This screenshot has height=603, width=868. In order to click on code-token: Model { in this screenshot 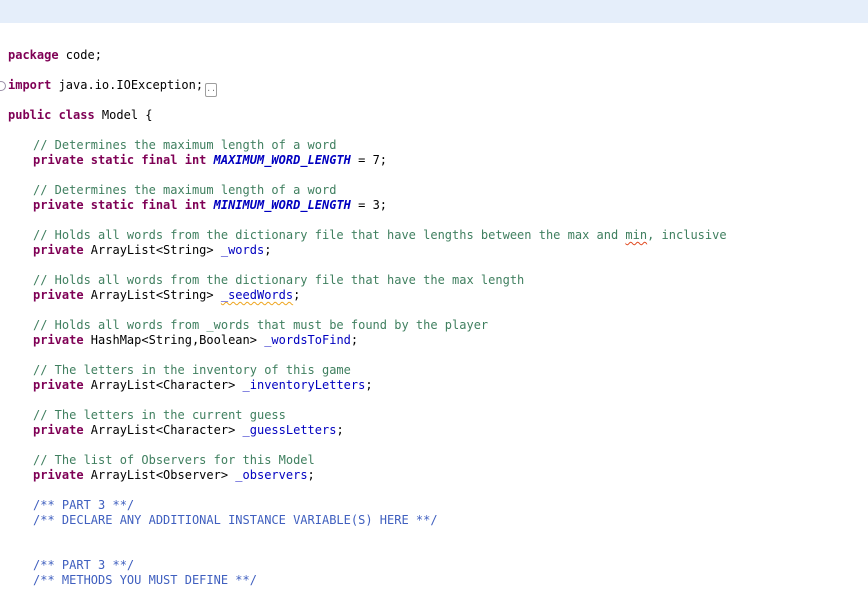, I will do `click(123, 115)`.